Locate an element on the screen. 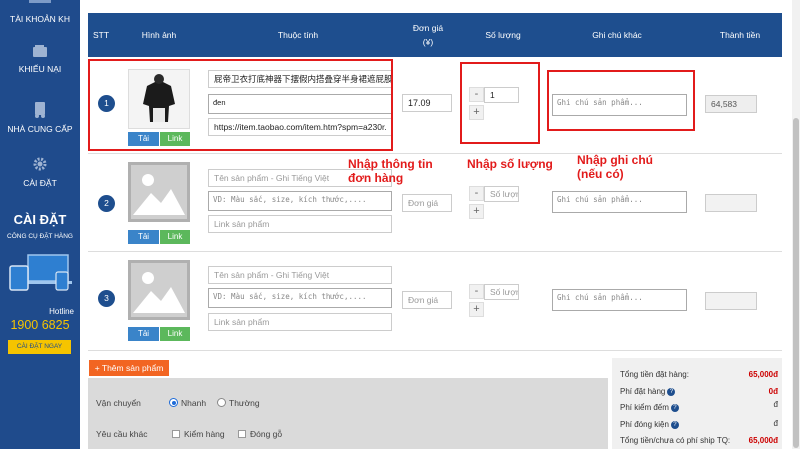  col-price: Đơn giá (¥) is located at coordinates (428, 35).